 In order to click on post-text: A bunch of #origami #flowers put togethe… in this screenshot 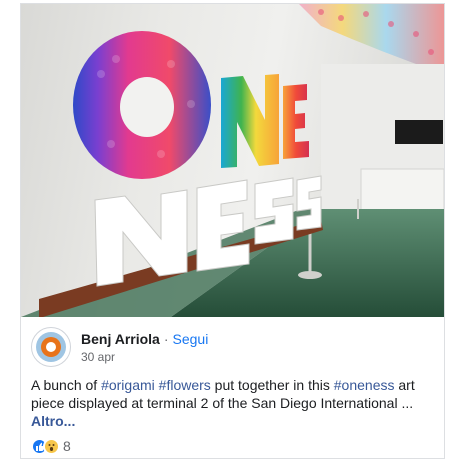, I will do `click(233, 403)`.